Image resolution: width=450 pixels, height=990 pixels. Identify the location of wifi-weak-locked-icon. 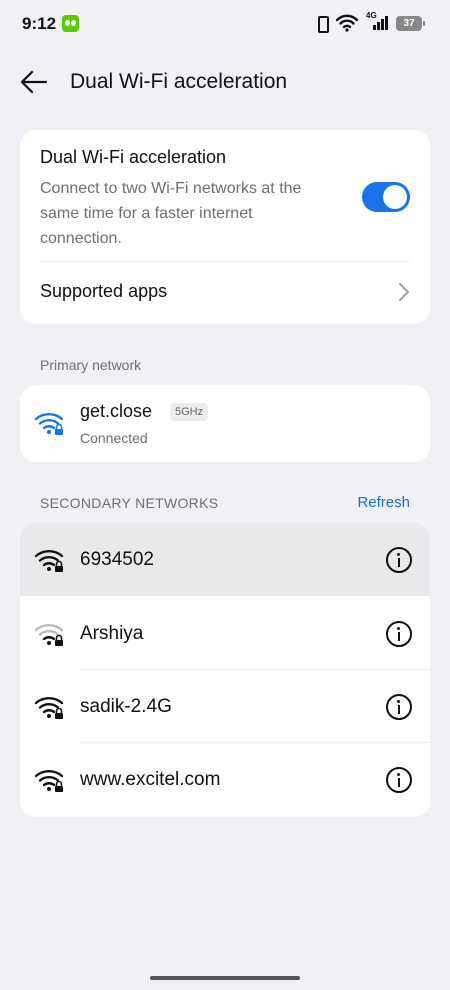
(49, 635).